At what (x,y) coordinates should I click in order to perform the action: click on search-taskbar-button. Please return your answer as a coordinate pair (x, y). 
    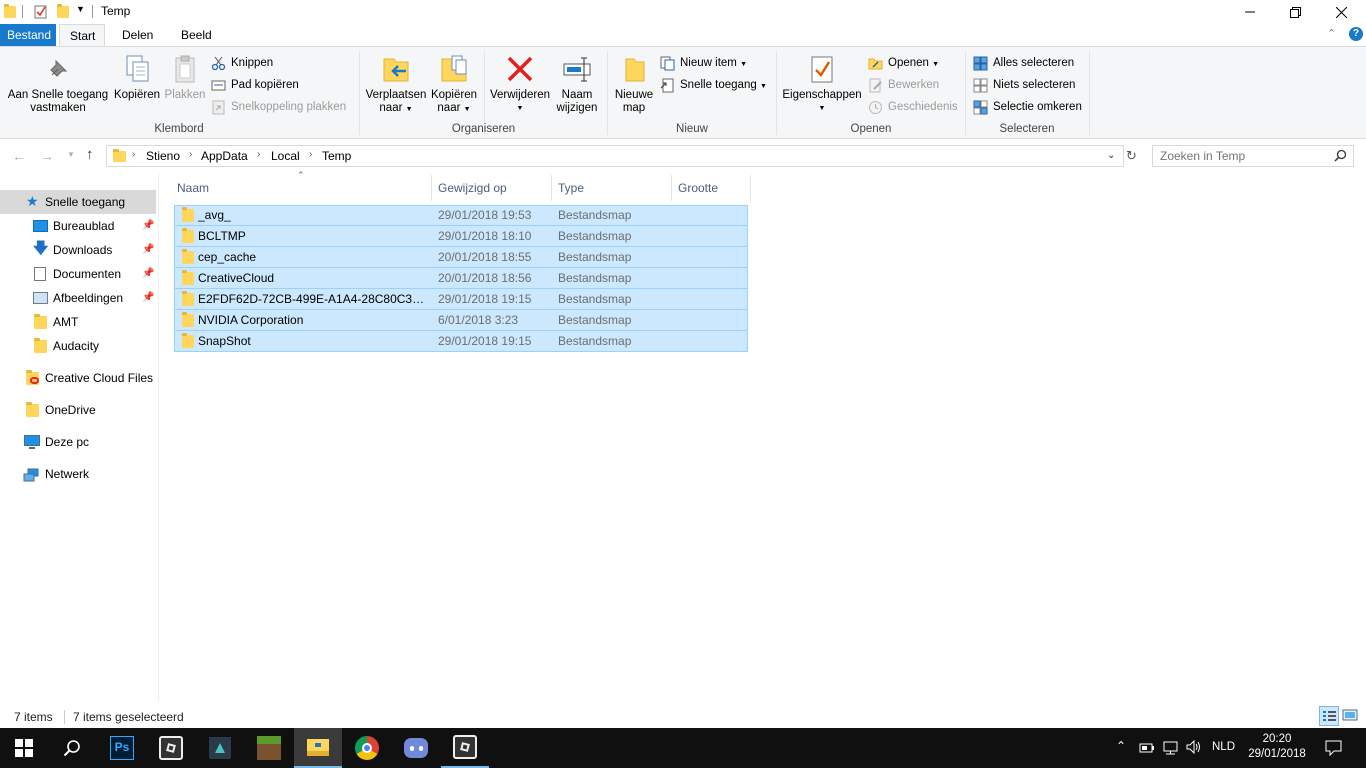
    Looking at the image, I should click on (72, 748).